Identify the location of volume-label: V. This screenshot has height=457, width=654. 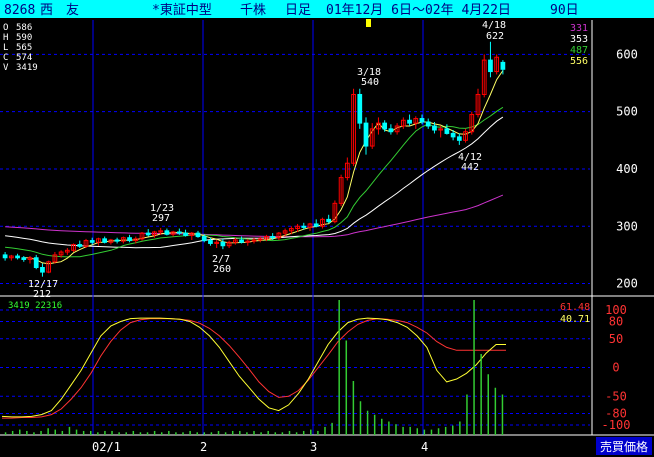
(6, 68).